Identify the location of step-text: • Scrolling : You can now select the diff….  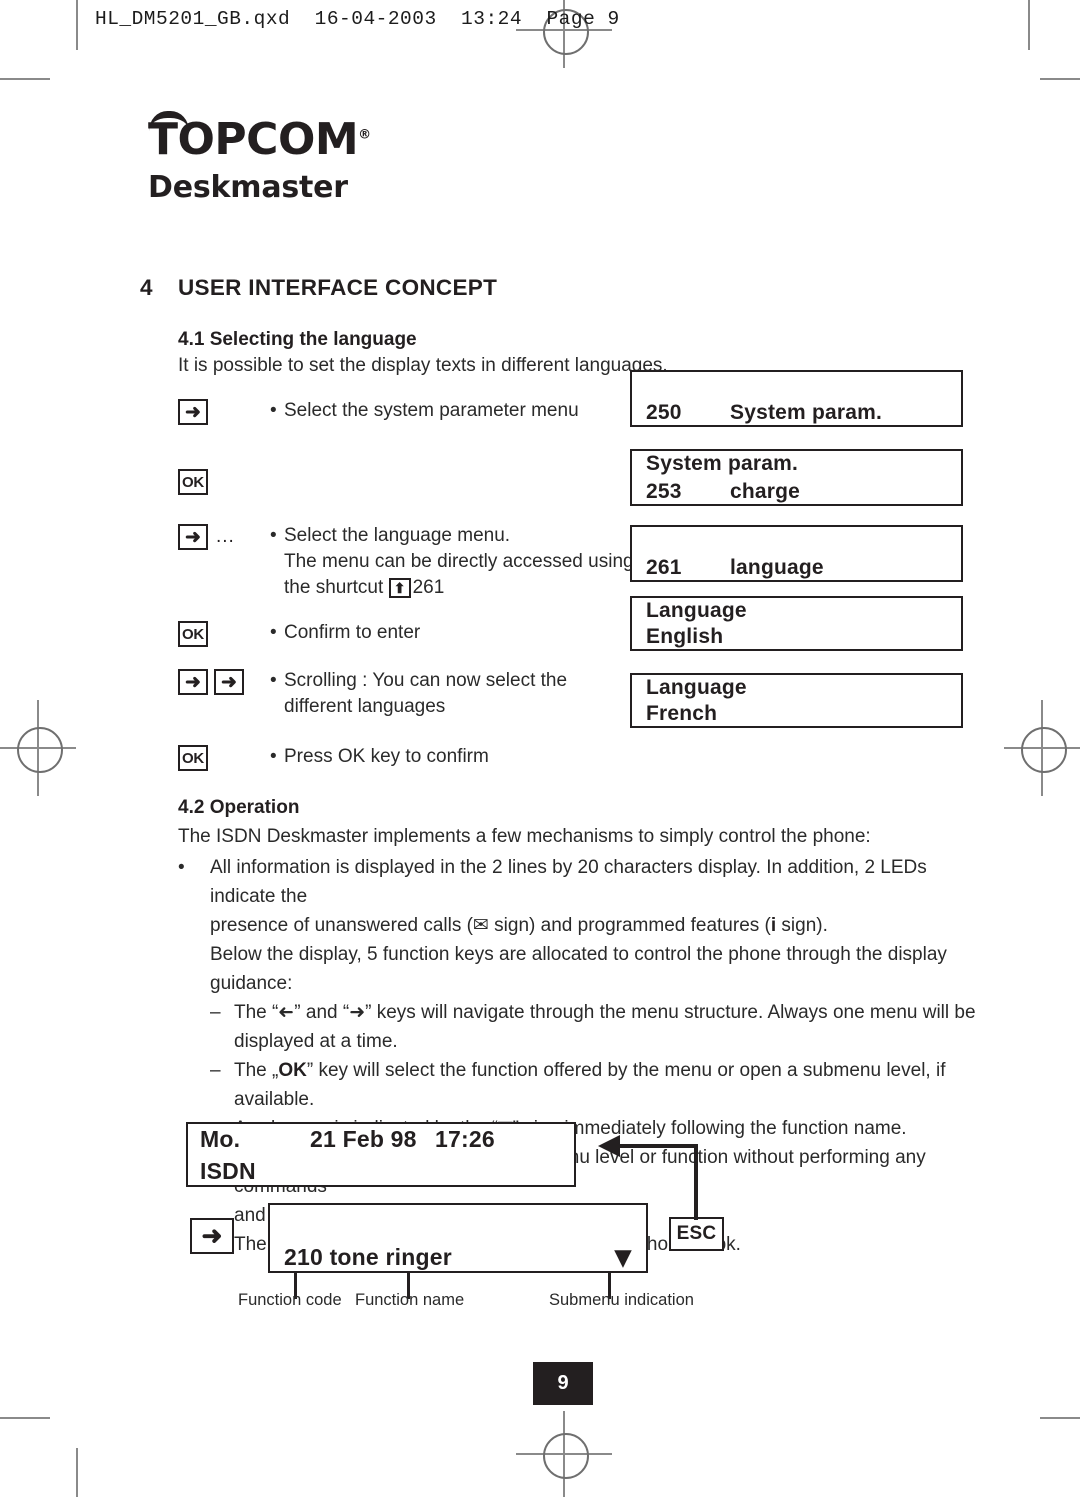
(418, 694).